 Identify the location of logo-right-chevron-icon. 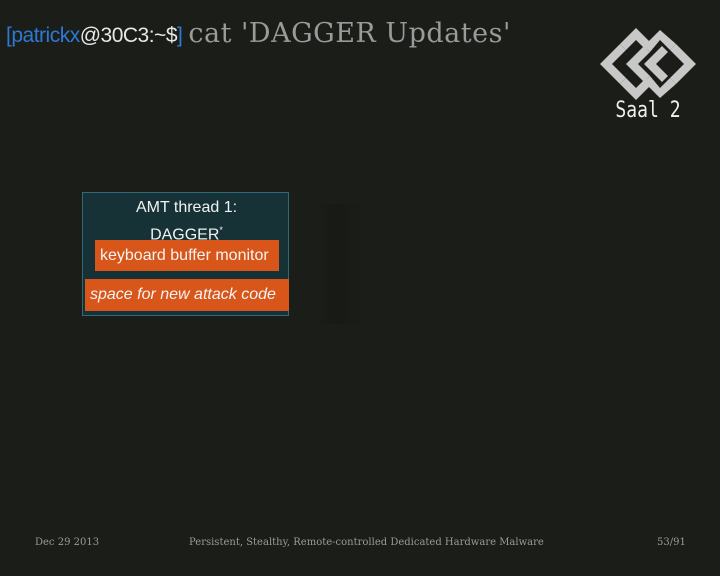
(683, 64).